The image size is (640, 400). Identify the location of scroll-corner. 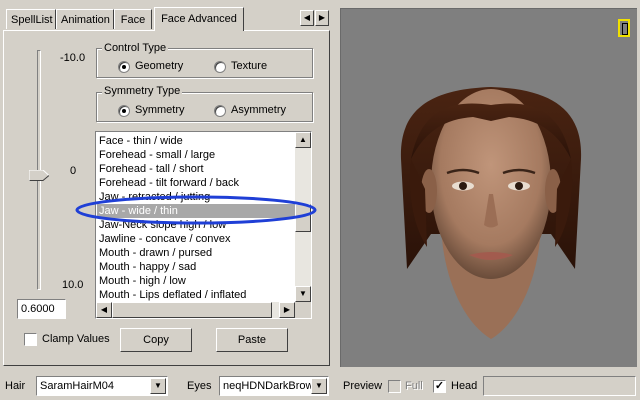
(303, 310).